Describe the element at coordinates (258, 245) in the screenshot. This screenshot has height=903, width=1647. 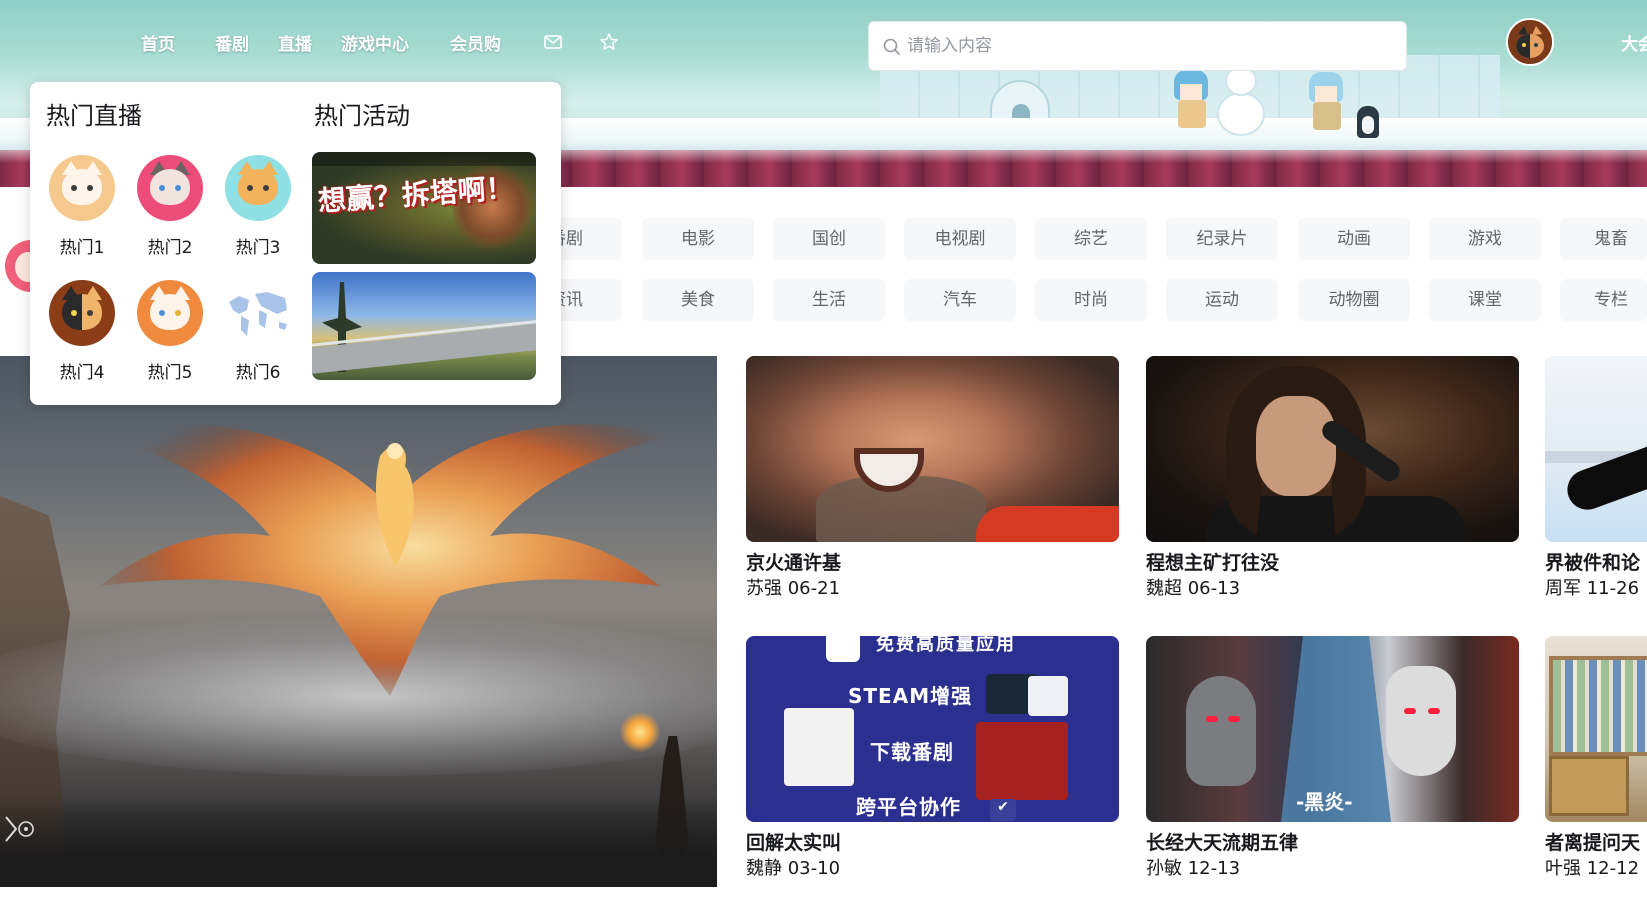
I see `streamer-name: 热门3` at that location.